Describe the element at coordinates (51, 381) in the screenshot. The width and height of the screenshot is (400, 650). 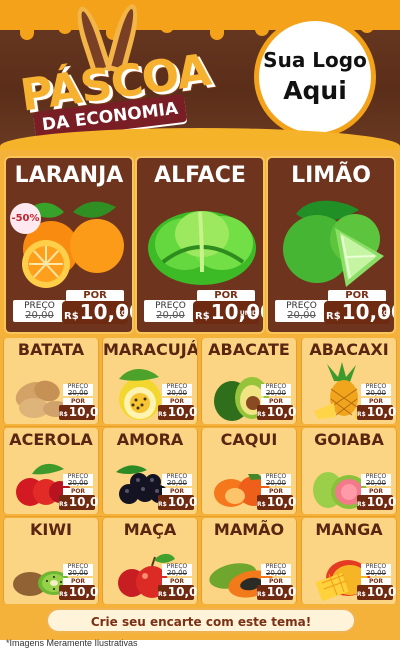
I see `product-card-batata: BATATA PREÇO20,00 POR R$10,00` at that location.